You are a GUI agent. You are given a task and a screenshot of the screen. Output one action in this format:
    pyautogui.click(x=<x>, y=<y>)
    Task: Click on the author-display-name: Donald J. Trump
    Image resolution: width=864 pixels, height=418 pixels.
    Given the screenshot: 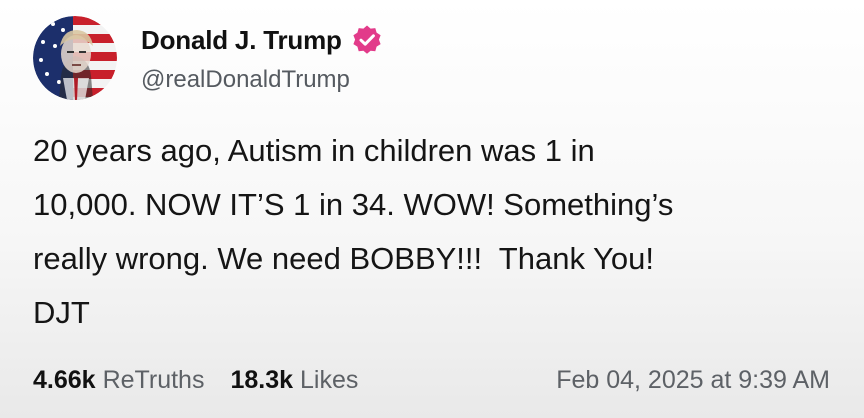 What is the action you would take?
    pyautogui.click(x=241, y=40)
    